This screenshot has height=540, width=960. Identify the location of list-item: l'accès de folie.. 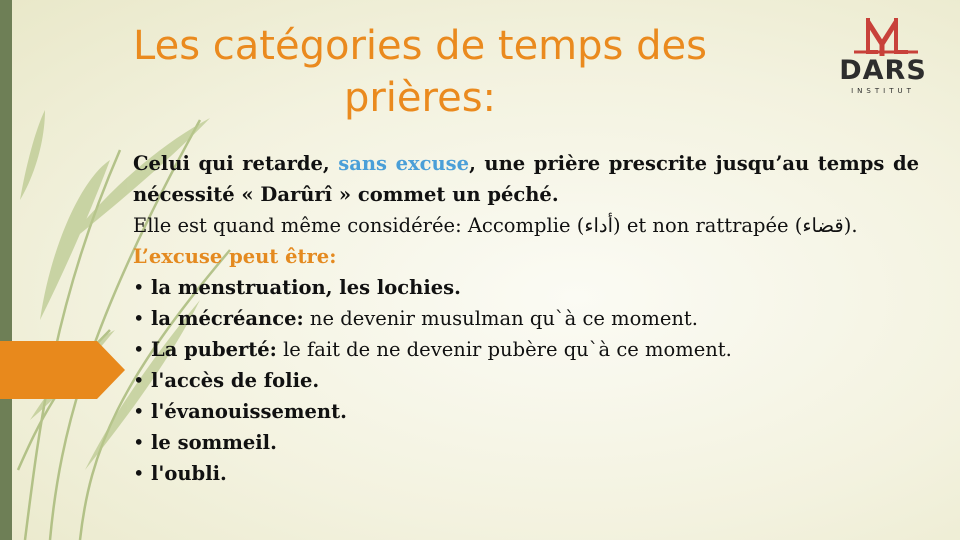
(526, 380).